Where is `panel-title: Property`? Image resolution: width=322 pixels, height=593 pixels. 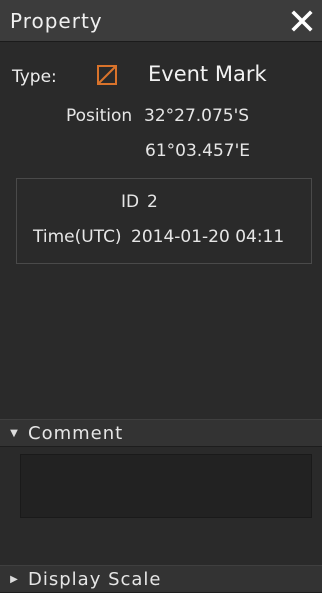
panel-title: Property is located at coordinates (56, 21).